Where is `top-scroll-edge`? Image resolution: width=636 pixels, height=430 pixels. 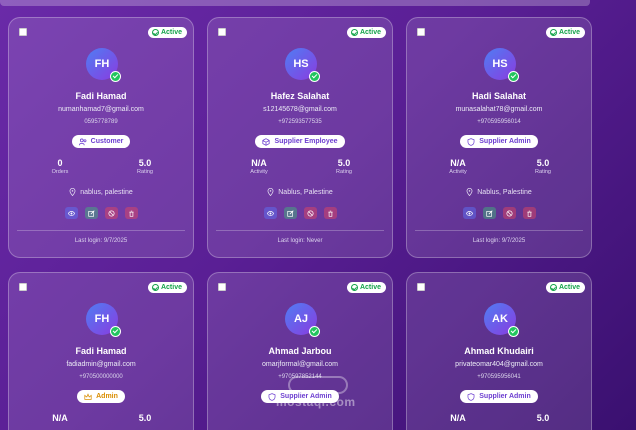 top-scroll-edge is located at coordinates (295, 3).